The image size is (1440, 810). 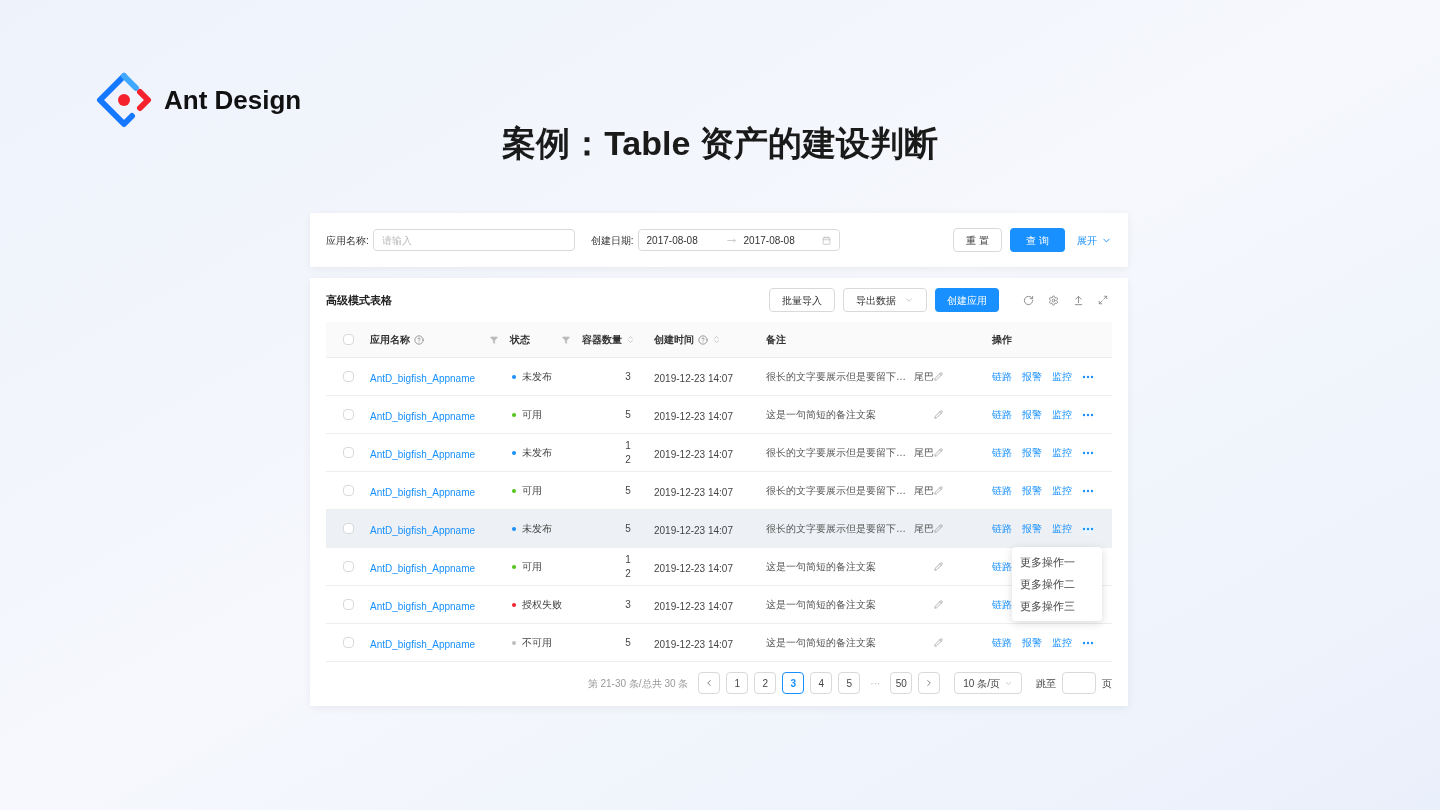 What do you see at coordinates (875, 683) in the screenshot?
I see `page-ellipsis: ···` at bounding box center [875, 683].